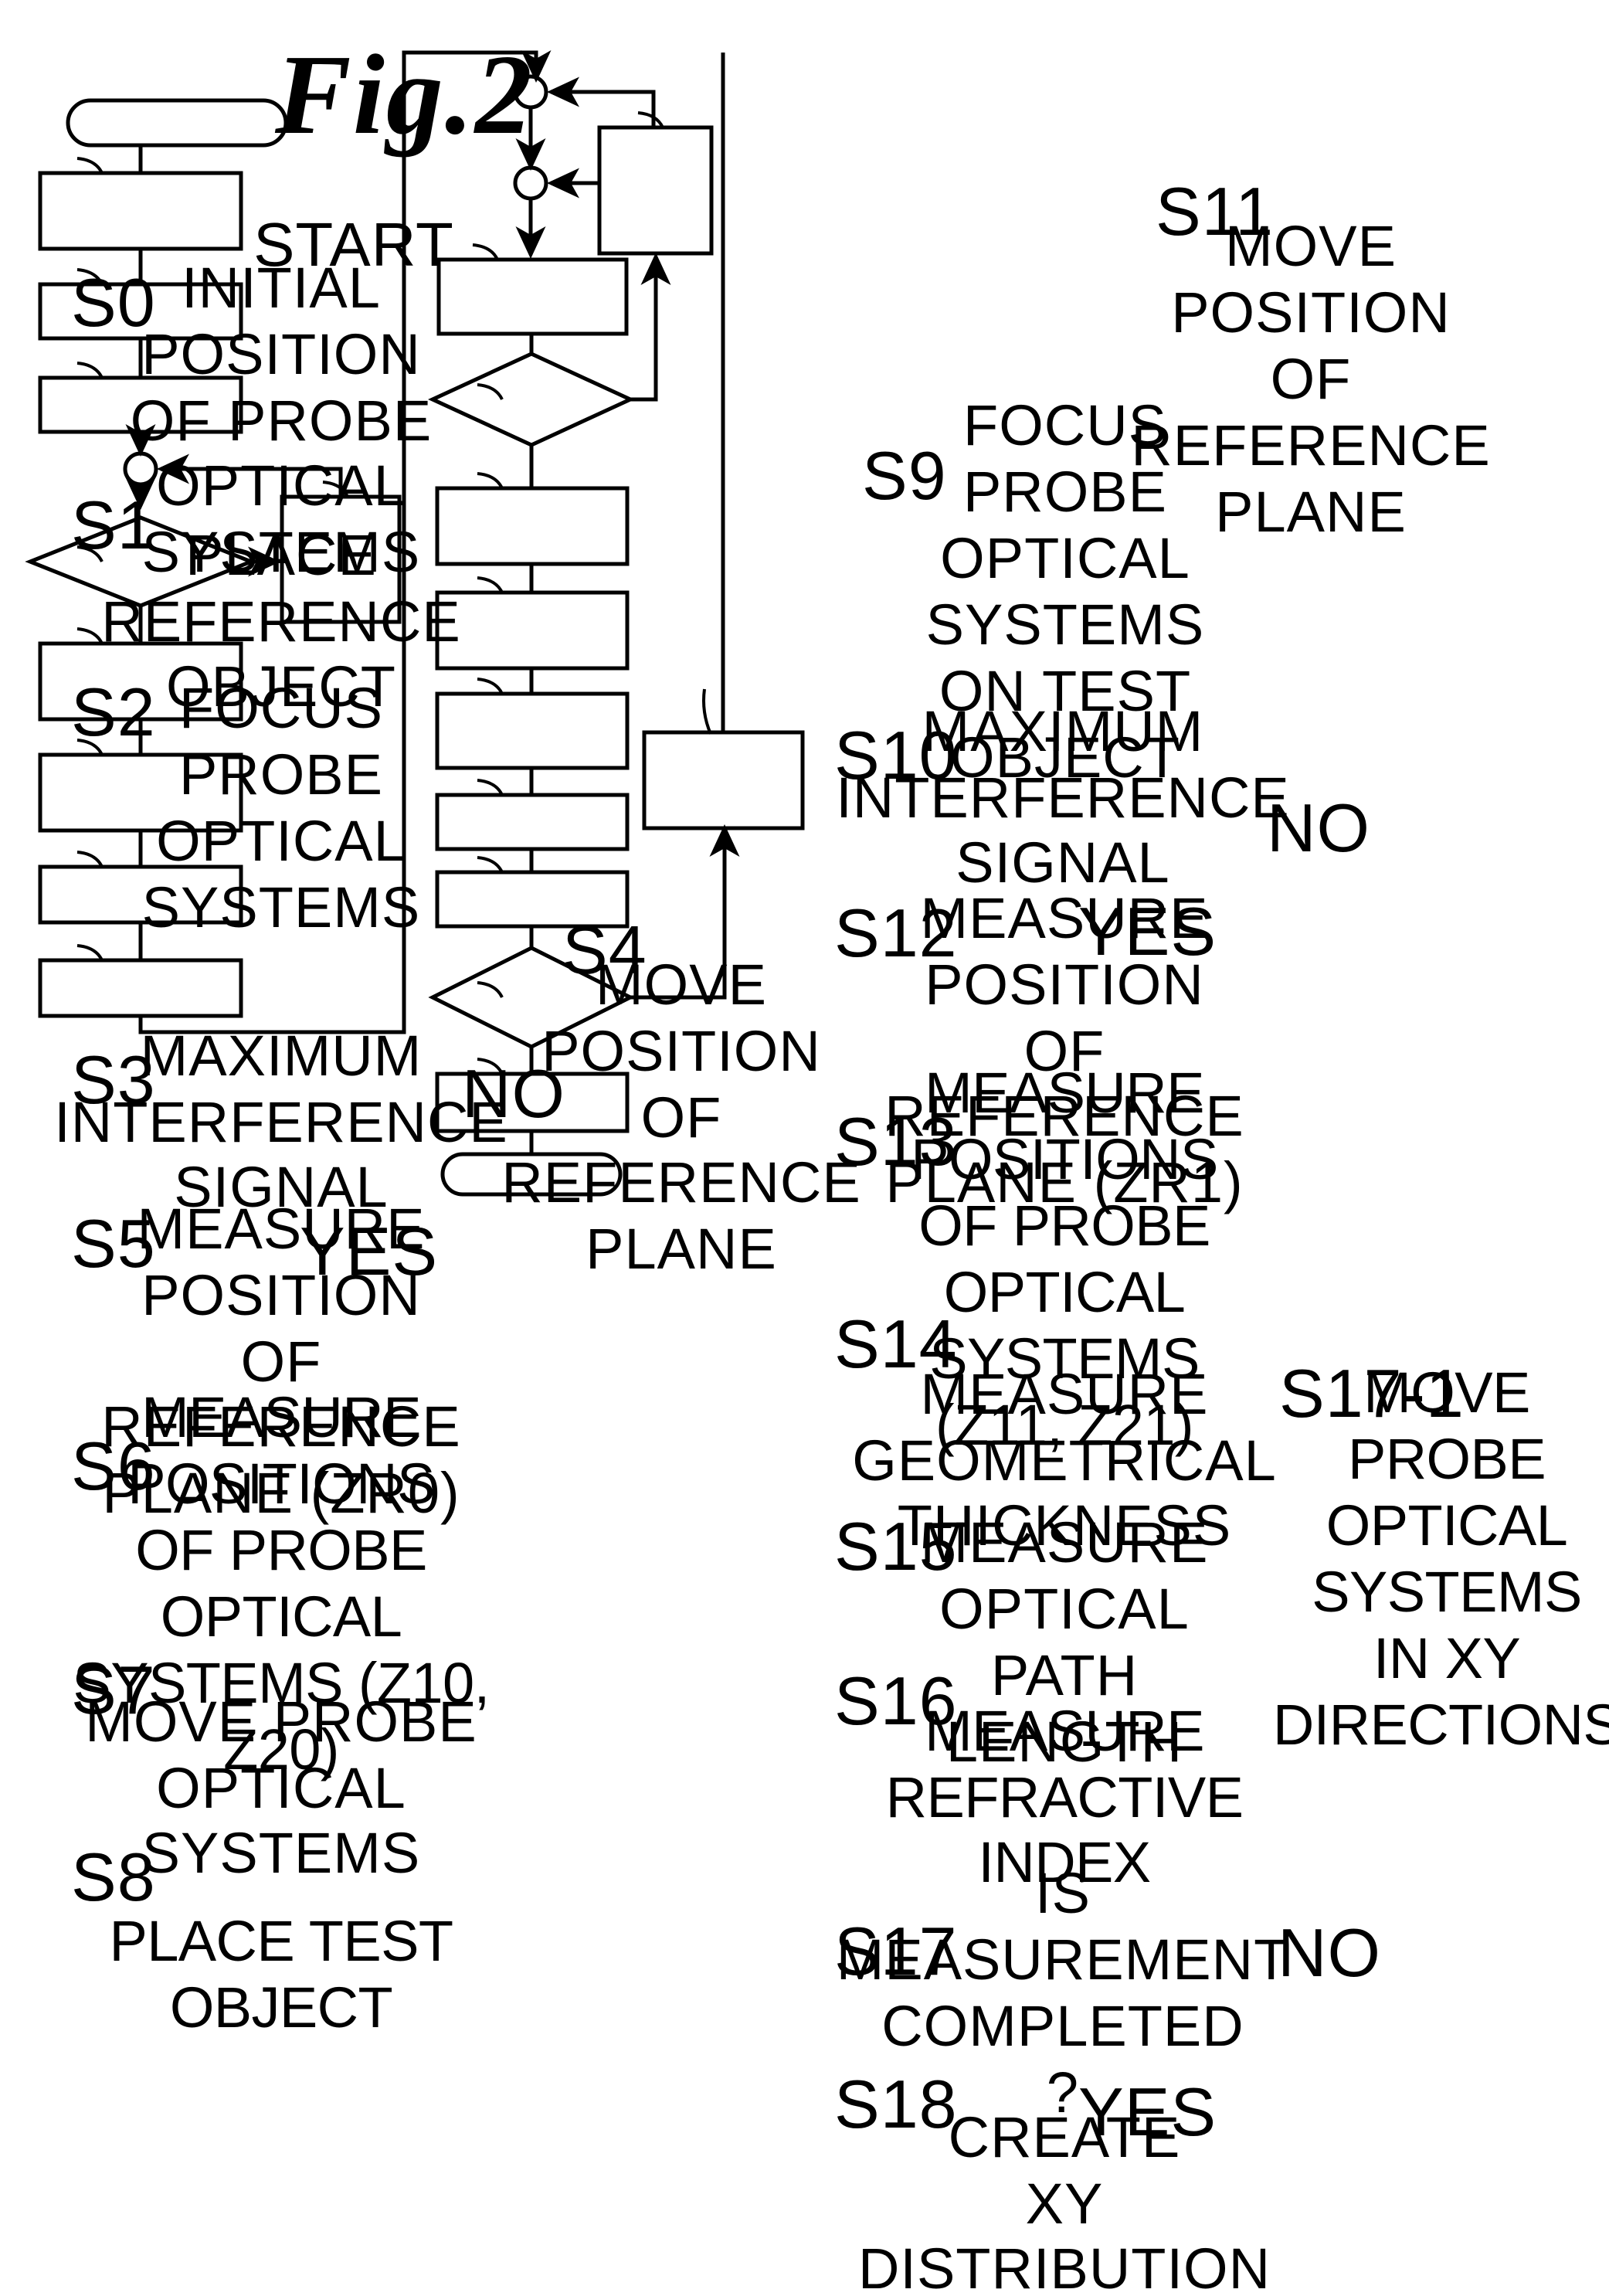 This screenshot has width=1609, height=2296. I want to click on branch-label-S3-no: NO, so click(513, 1095).